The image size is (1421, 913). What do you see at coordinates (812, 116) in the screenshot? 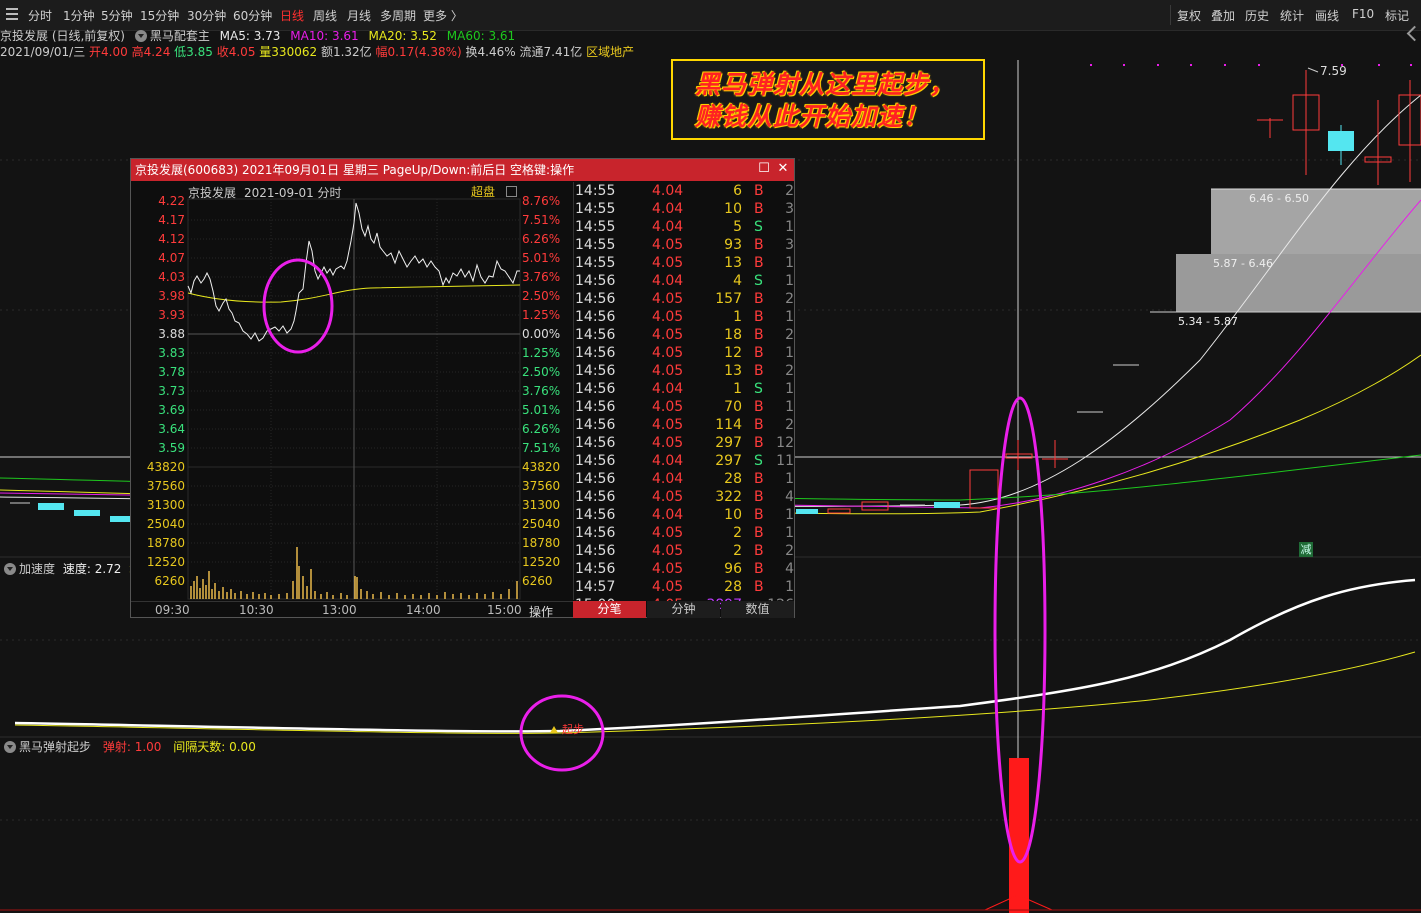
I see `banner-line-2: 赚钱从此开始加速！` at bounding box center [812, 116].